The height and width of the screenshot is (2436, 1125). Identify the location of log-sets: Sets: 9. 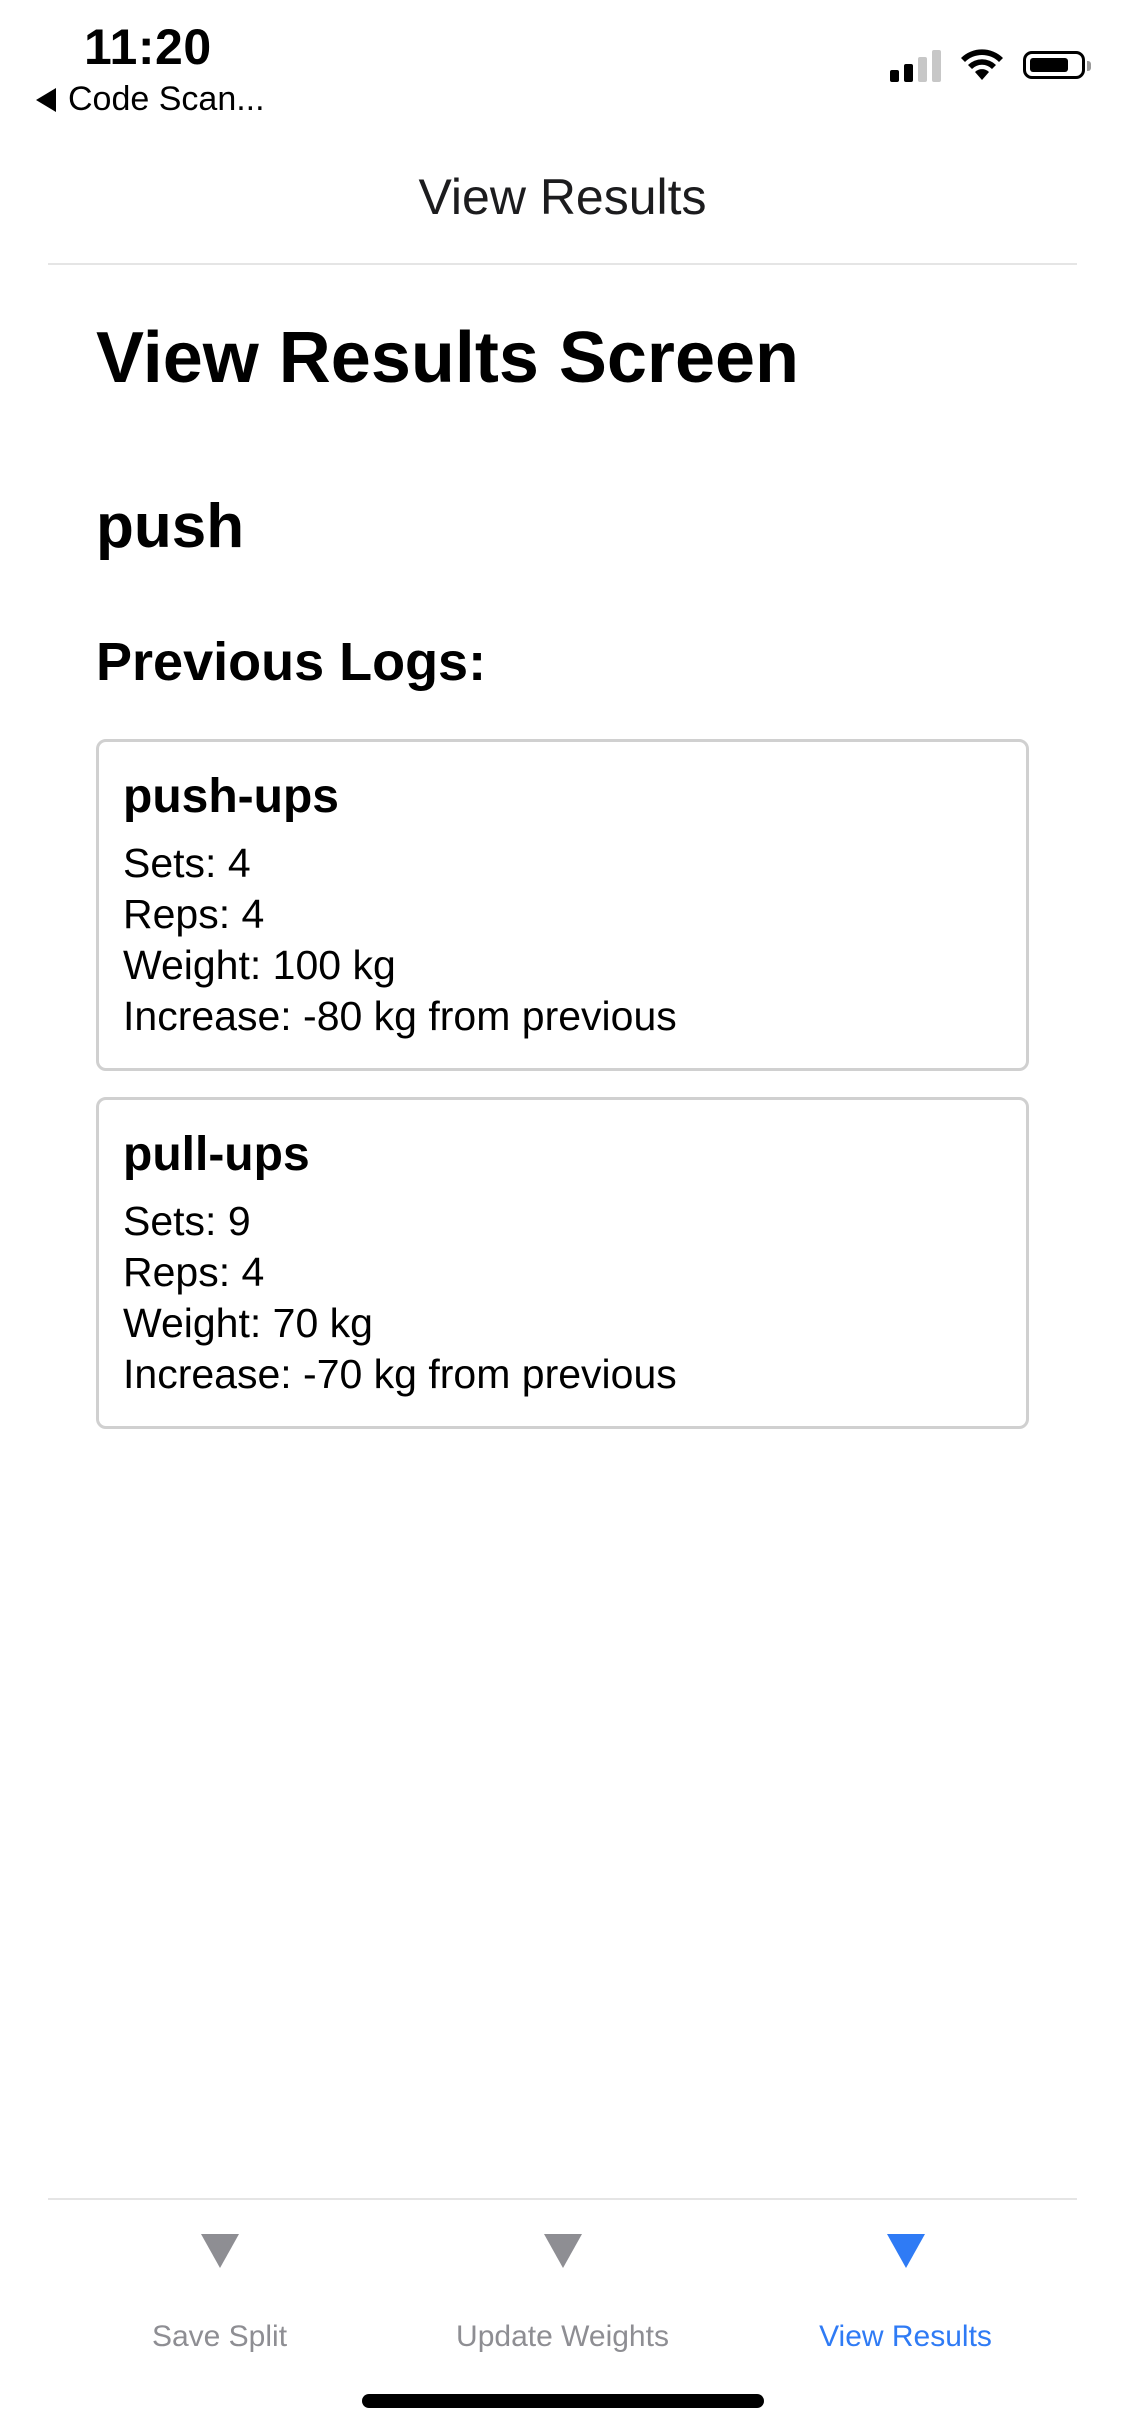
(187, 1221).